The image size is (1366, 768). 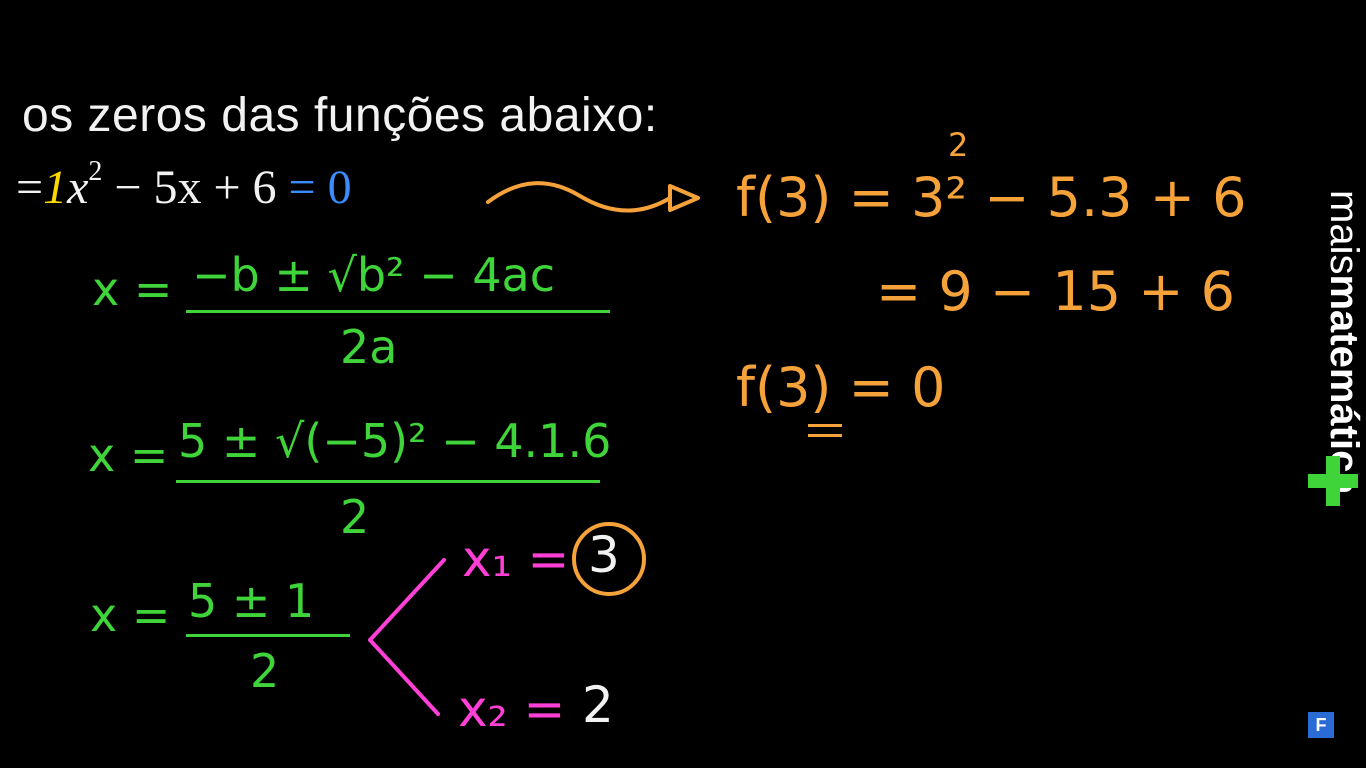 I want to click on orange-line-3: f(3) = 0, so click(x=841, y=387).